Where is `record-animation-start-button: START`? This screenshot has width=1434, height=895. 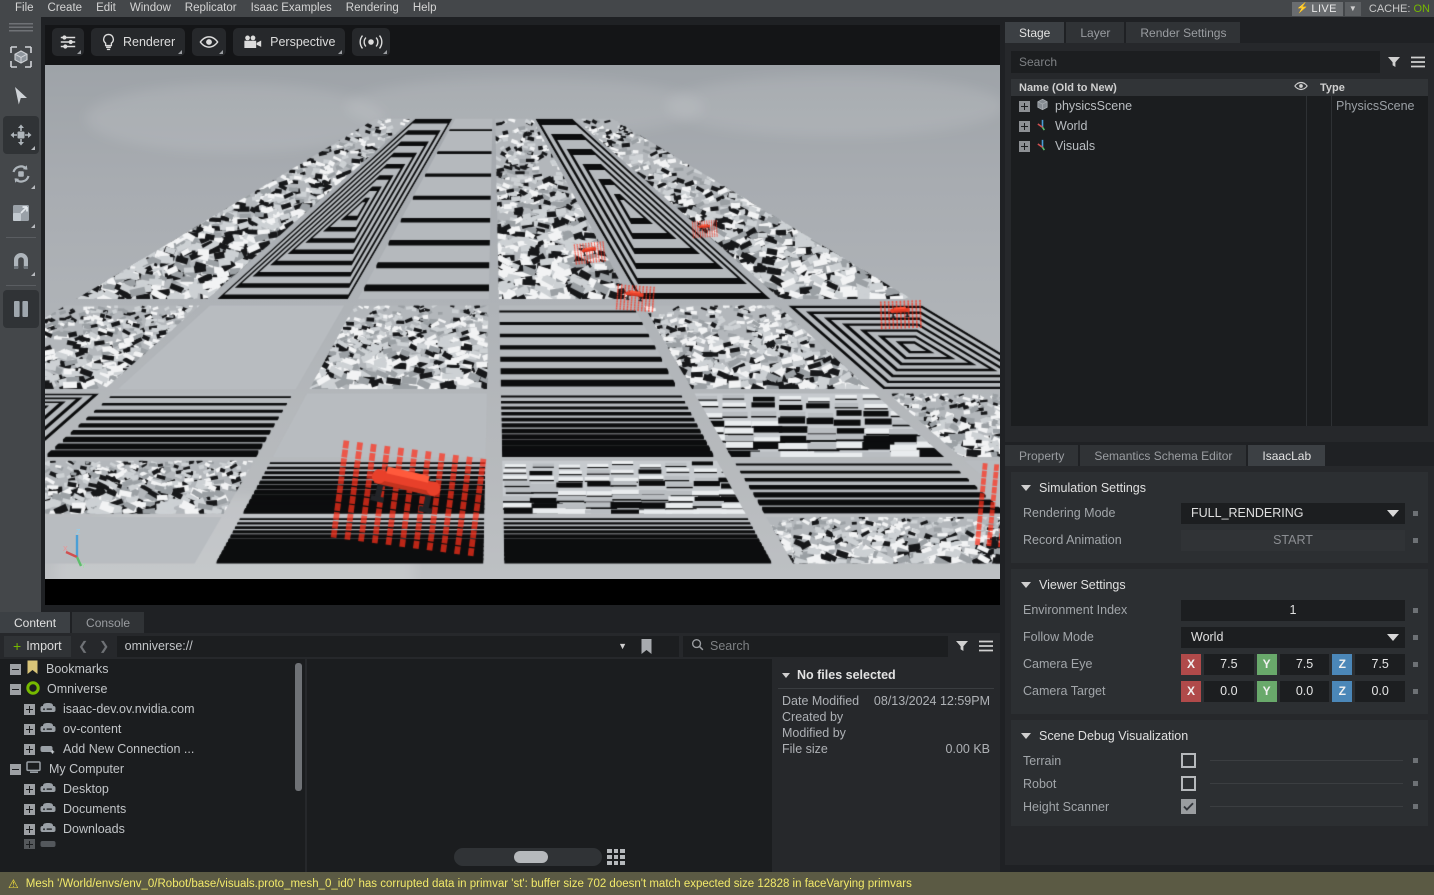 record-animation-start-button: START is located at coordinates (1293, 540).